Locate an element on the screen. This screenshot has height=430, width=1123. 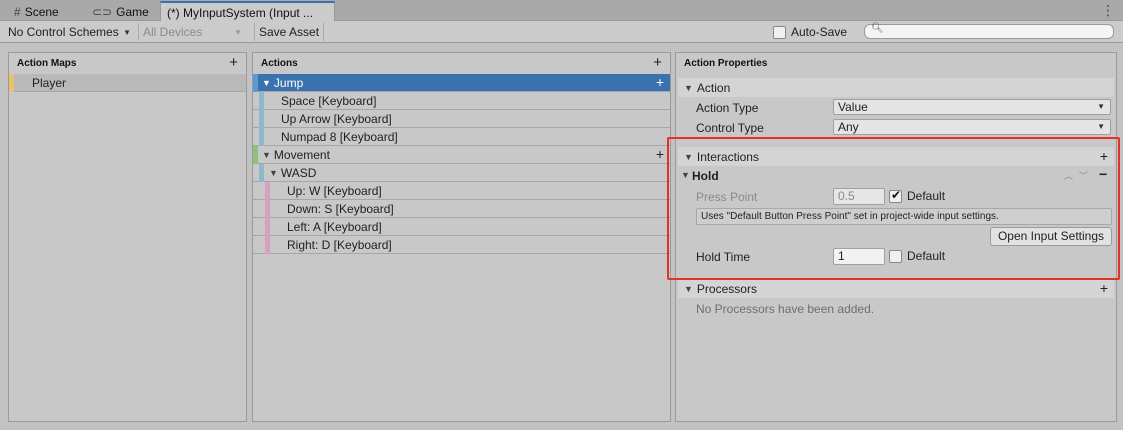
auto-save-label: Auto-Save is located at coordinates (819, 32).